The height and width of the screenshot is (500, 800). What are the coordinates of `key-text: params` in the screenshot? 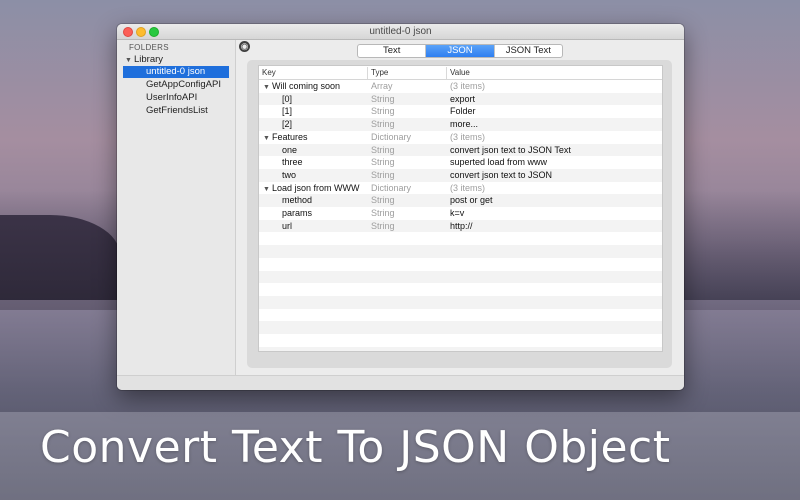 It's located at (297, 213).